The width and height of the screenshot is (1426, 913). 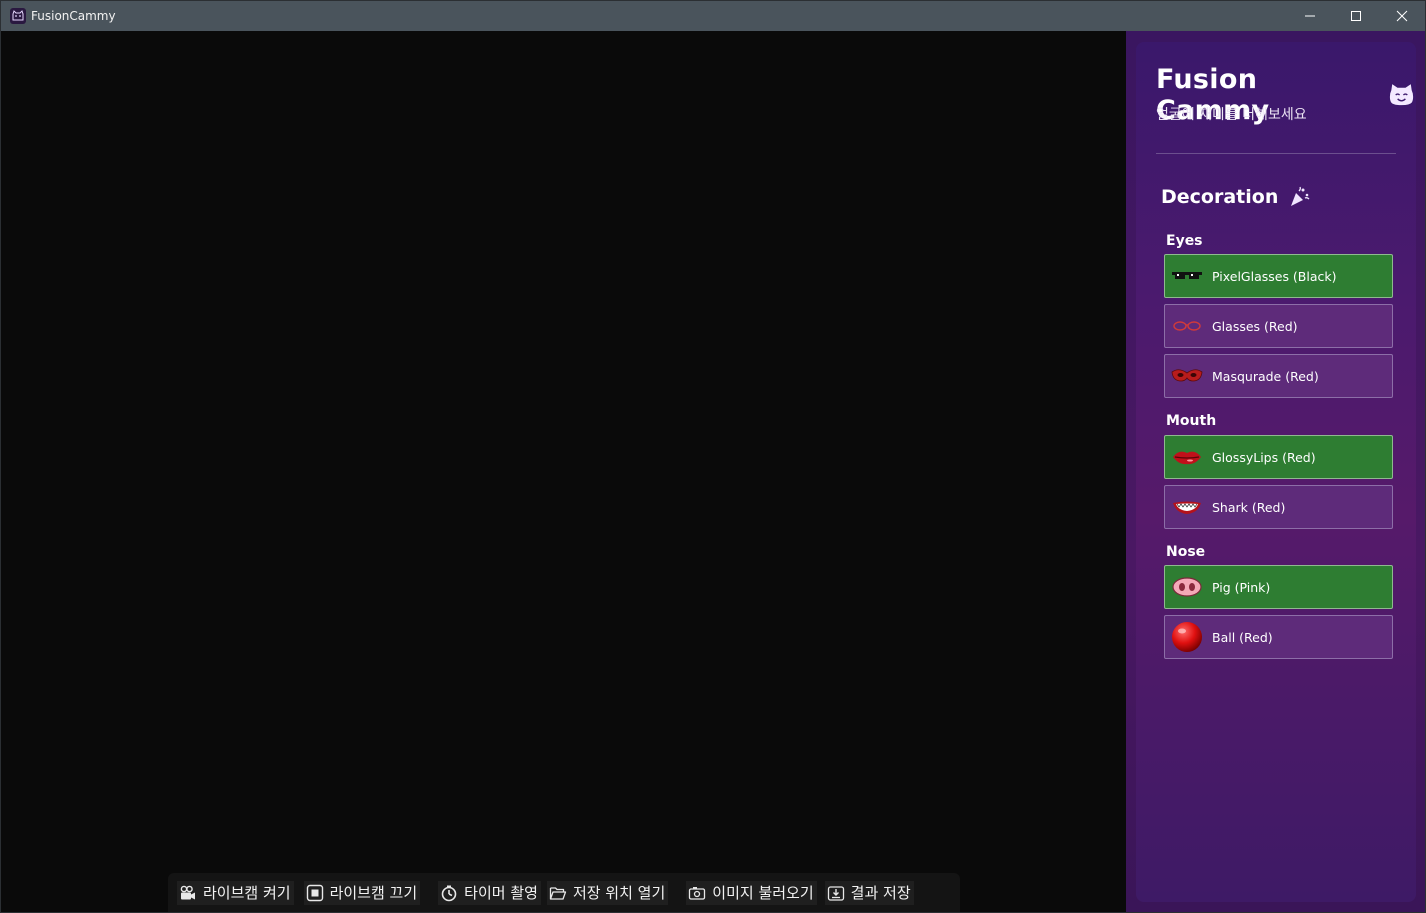 I want to click on masquerade-mask-icon, so click(x=1187, y=376).